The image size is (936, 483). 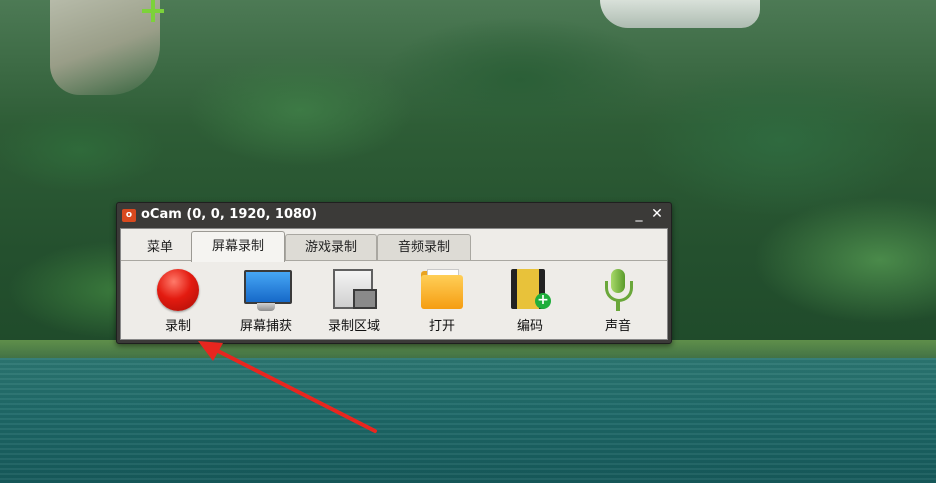 What do you see at coordinates (331, 247) in the screenshot?
I see `tab-game-record: 游戏录制` at bounding box center [331, 247].